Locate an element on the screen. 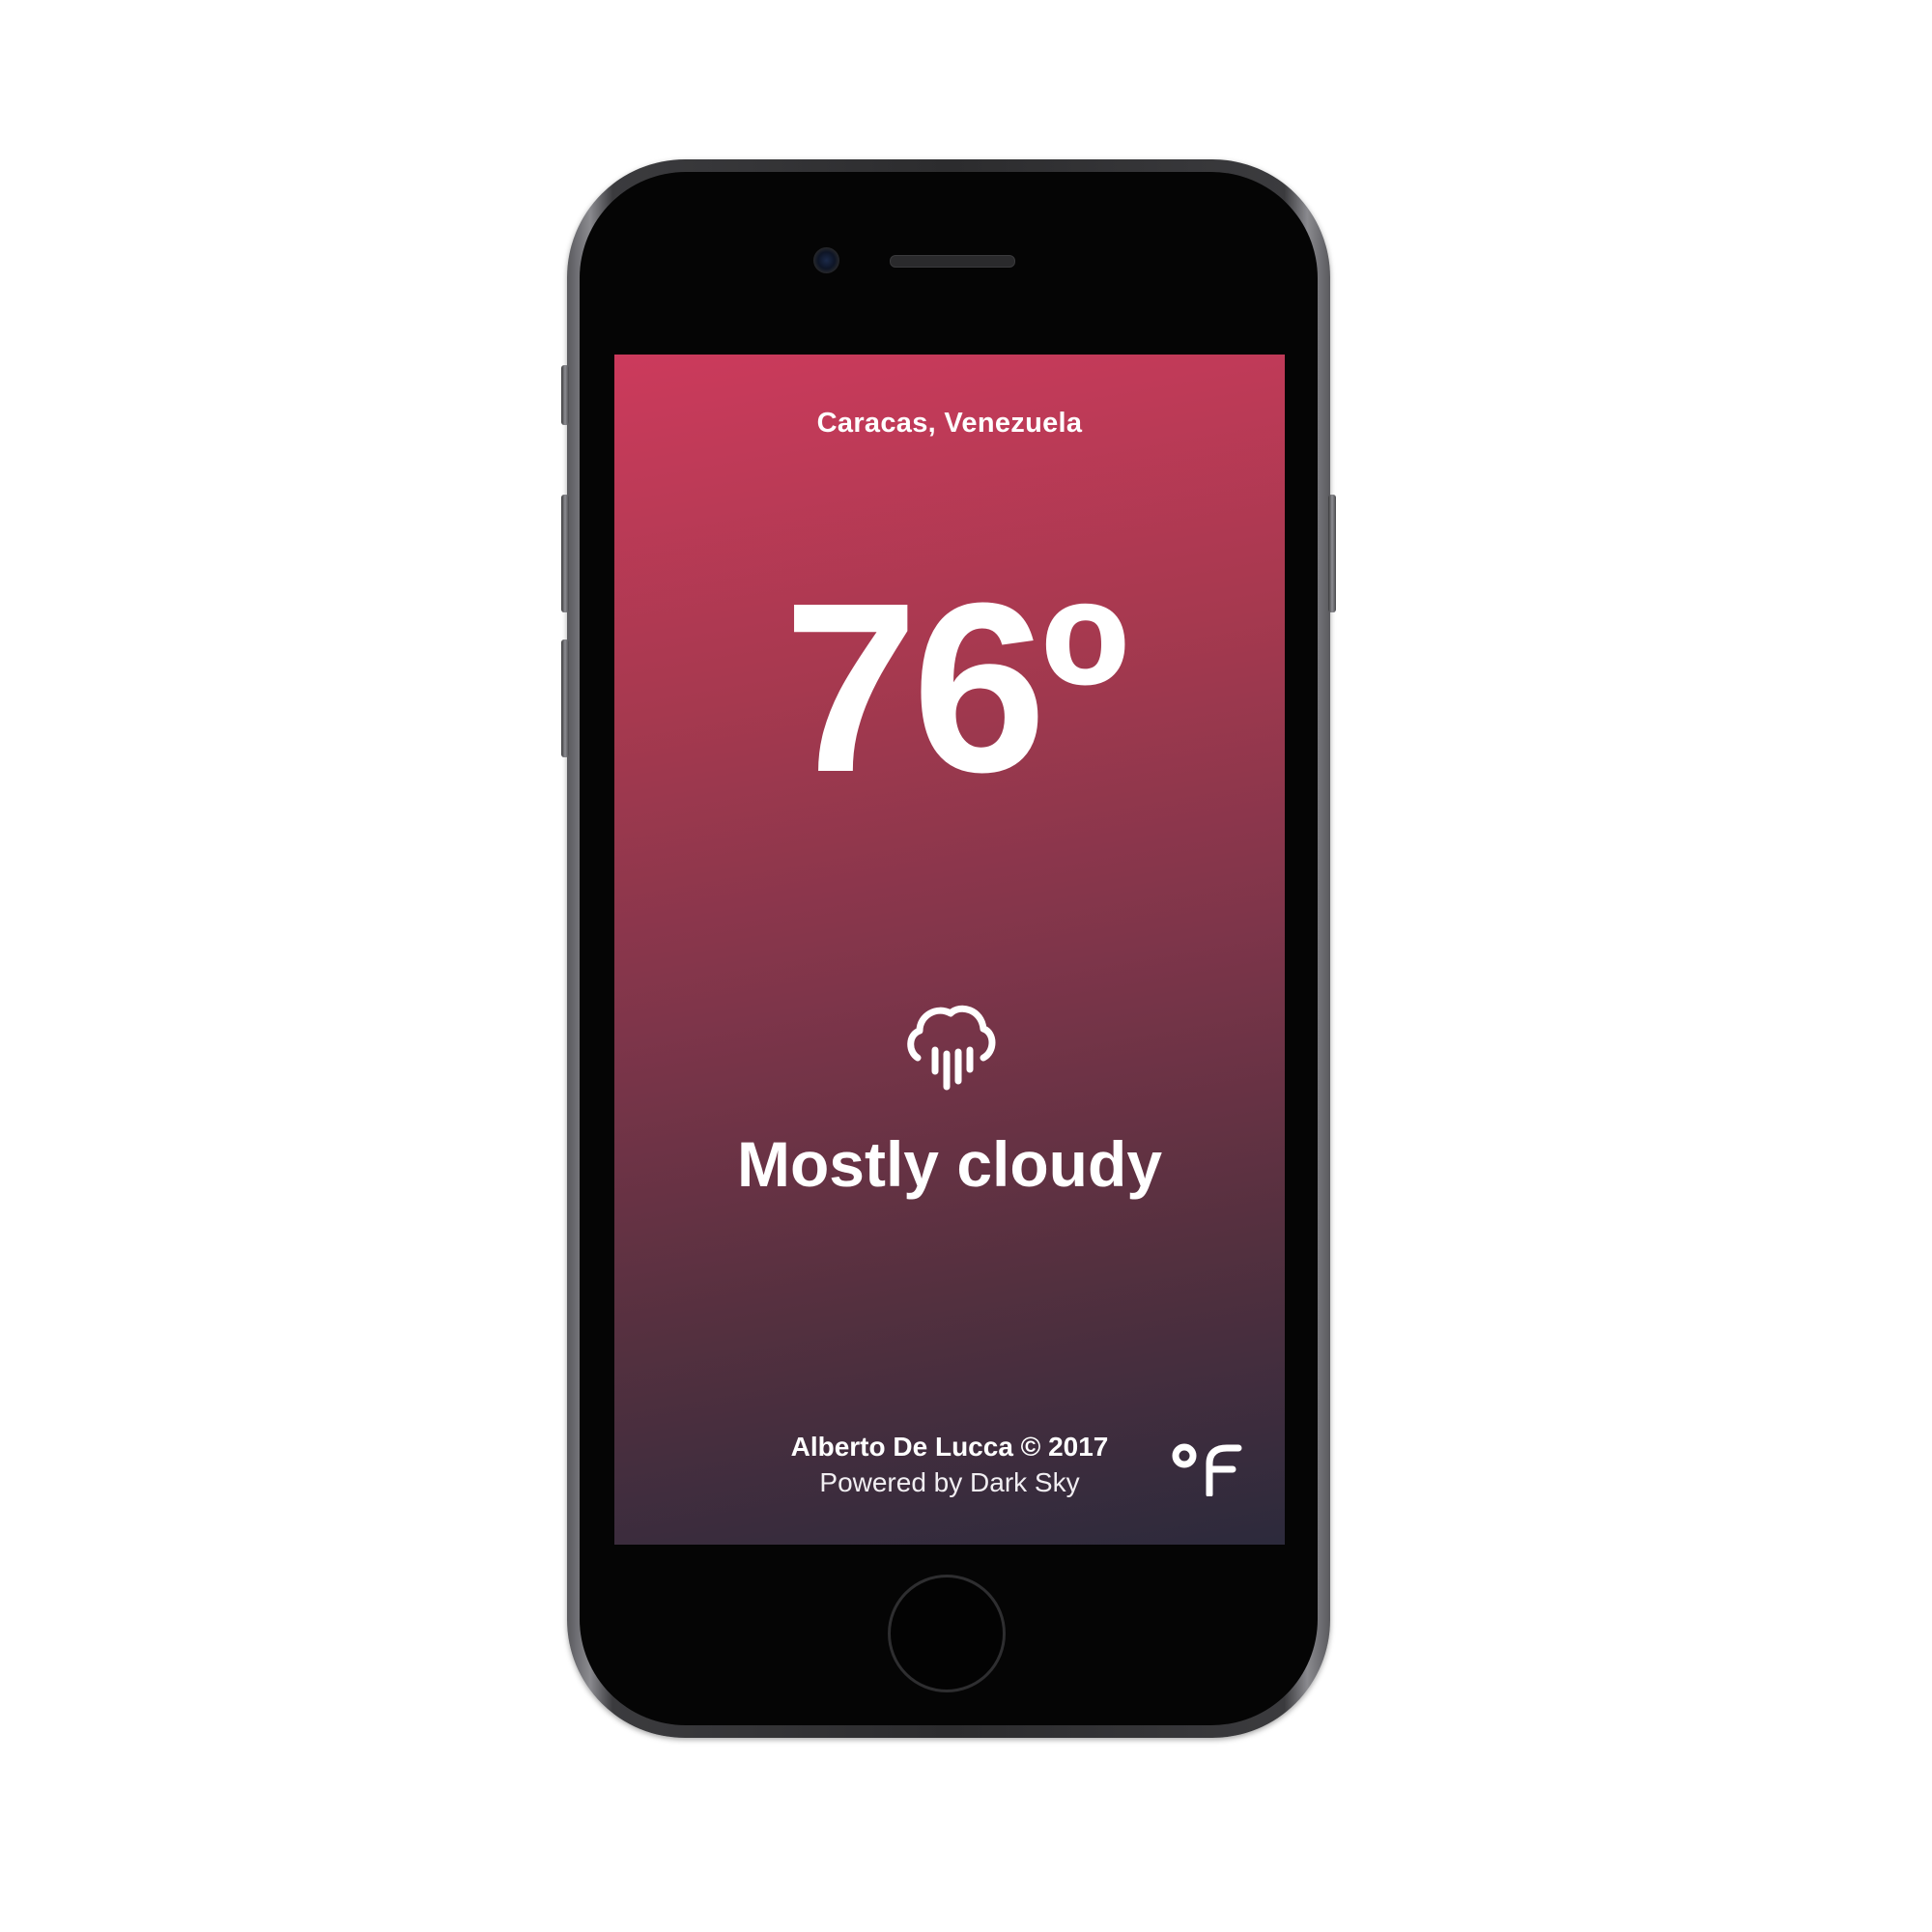 The image size is (1932, 1932). condition-label: Mostly cloudy is located at coordinates (949, 1164).